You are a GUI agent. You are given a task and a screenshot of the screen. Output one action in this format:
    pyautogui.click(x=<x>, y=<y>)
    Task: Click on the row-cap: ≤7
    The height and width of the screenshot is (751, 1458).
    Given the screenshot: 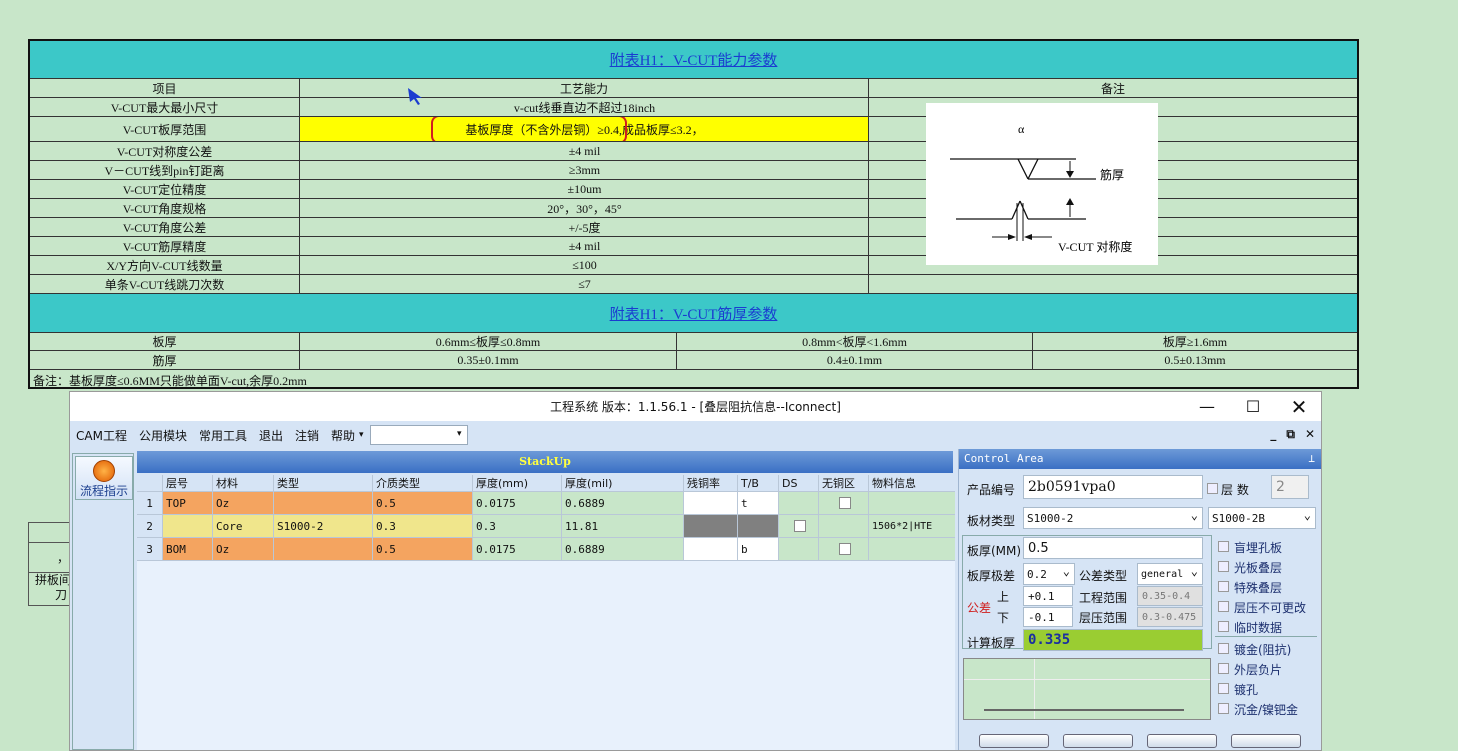 What is the action you would take?
    pyautogui.click(x=584, y=283)
    